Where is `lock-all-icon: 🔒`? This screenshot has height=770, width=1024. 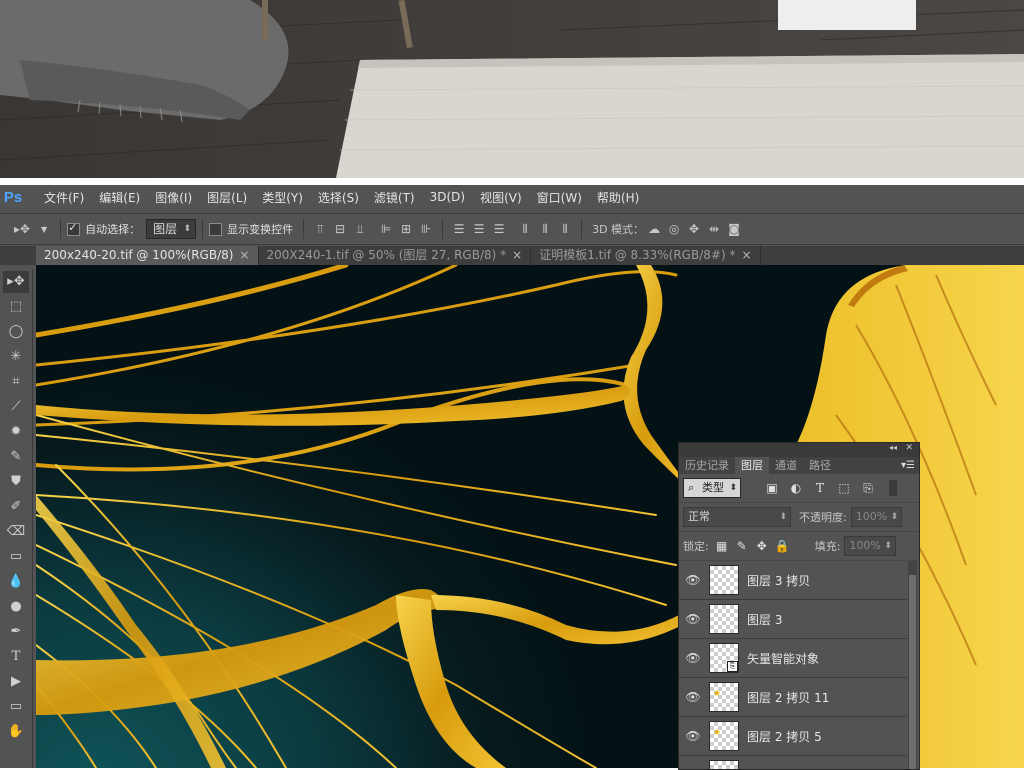 lock-all-icon: 🔒 is located at coordinates (782, 546).